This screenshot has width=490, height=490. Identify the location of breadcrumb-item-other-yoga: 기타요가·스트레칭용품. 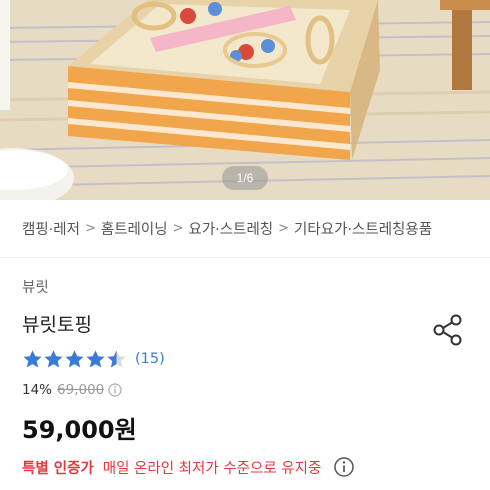
(363, 228).